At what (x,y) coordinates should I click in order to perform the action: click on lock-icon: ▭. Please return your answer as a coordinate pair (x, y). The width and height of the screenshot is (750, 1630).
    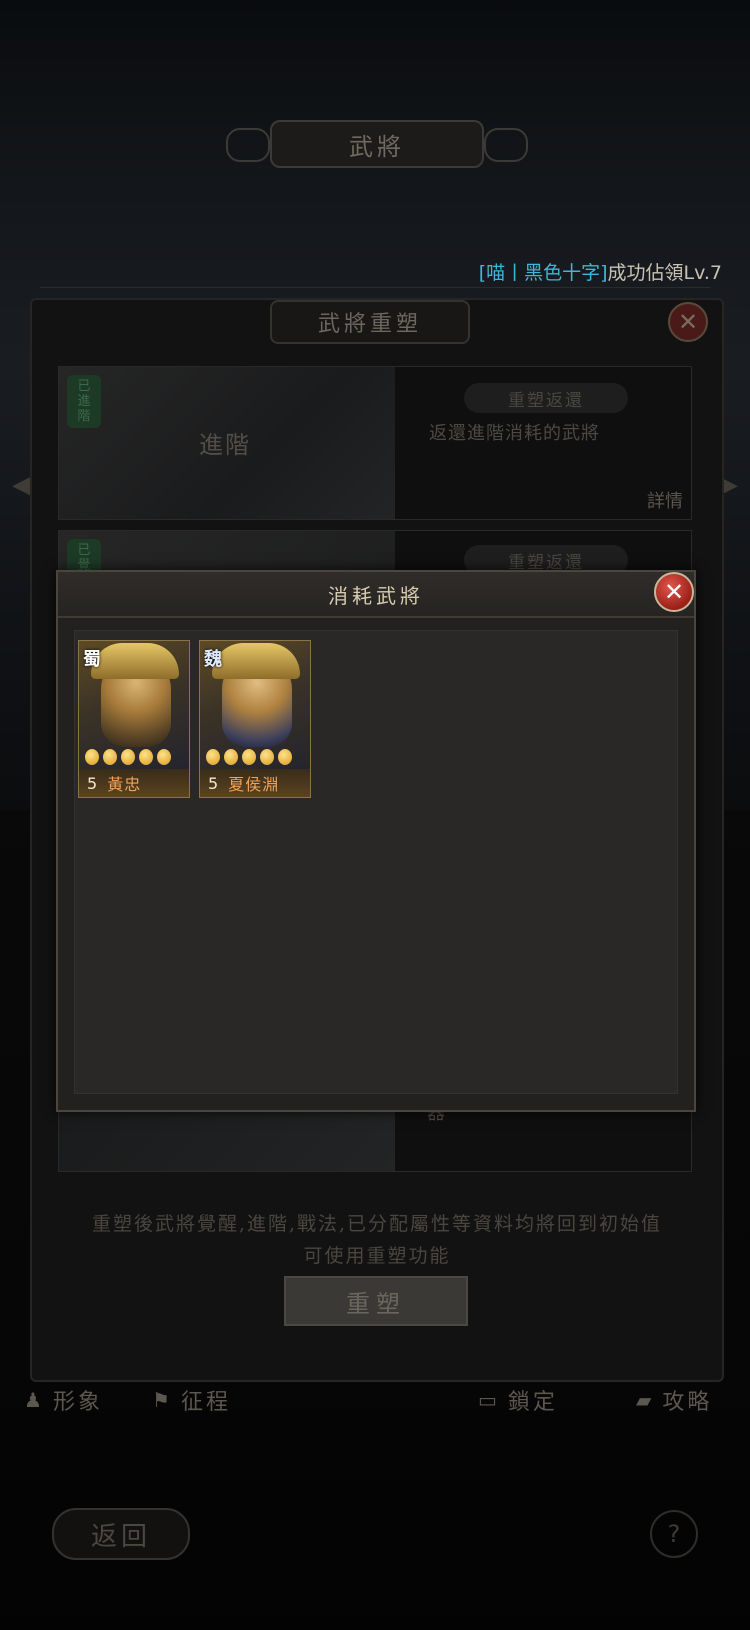
    Looking at the image, I should click on (489, 1400).